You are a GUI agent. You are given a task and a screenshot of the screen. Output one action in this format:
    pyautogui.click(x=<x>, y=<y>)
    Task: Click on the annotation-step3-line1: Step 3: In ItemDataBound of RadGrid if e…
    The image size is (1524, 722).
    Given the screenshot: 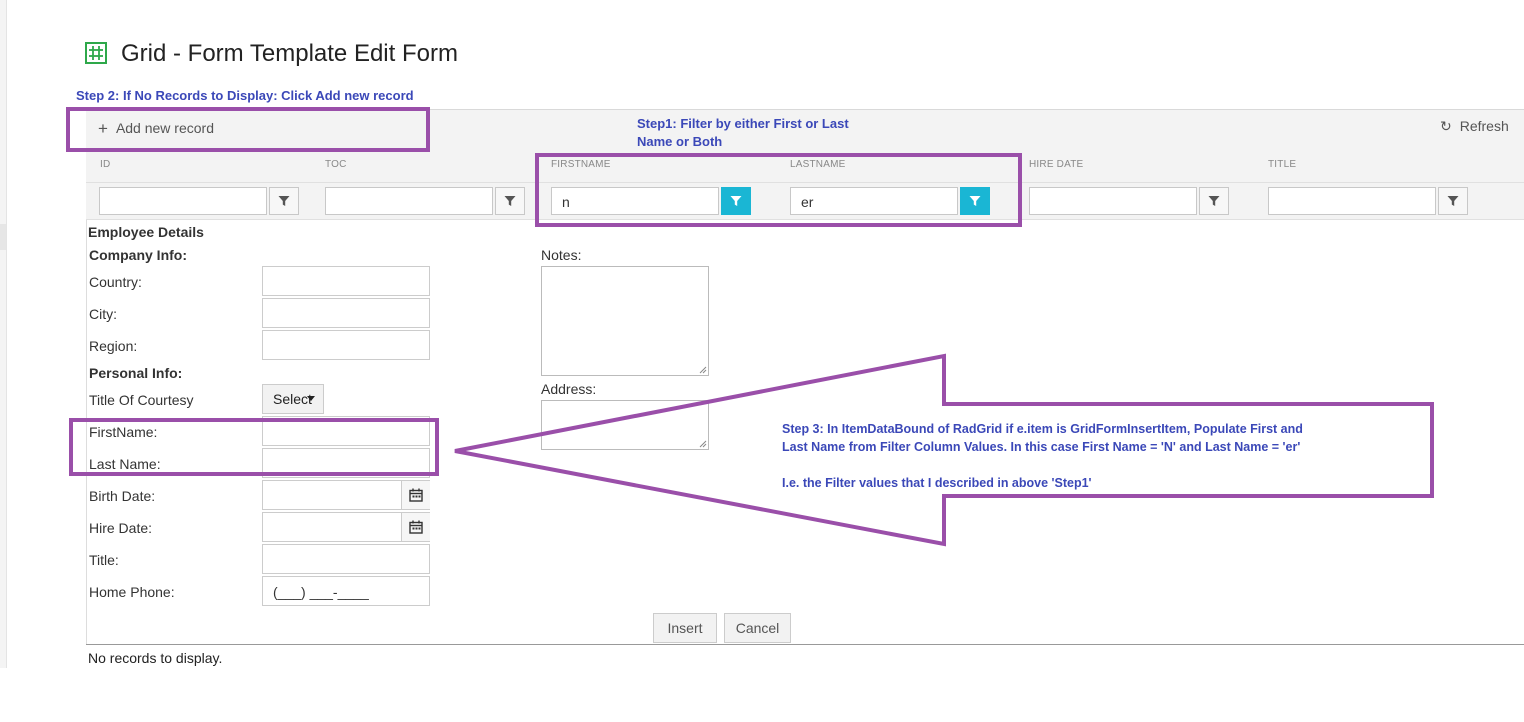 What is the action you would take?
    pyautogui.click(x=1042, y=429)
    